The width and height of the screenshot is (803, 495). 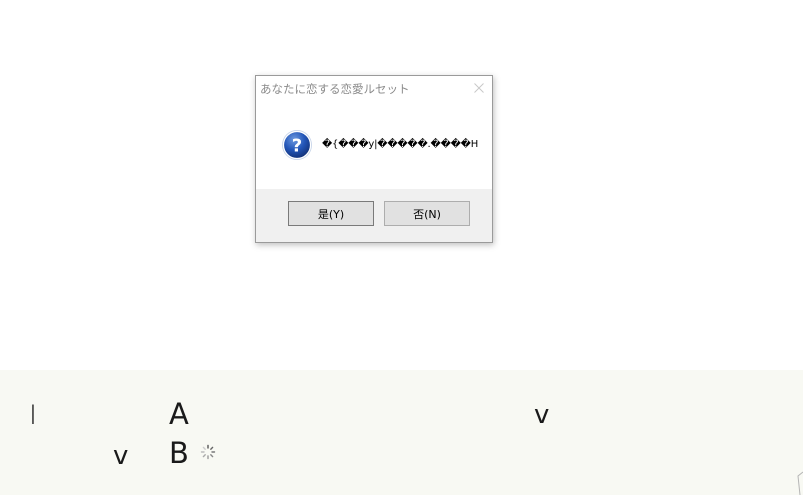 What do you see at coordinates (400, 144) in the screenshot?
I see `dialog-message: �{���y|�����.����H` at bounding box center [400, 144].